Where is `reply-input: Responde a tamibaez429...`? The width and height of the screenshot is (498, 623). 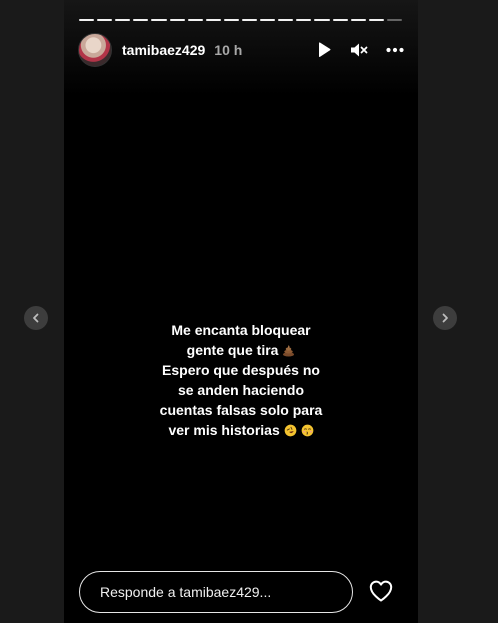
reply-input: Responde a tamibaez429... is located at coordinates (216, 592).